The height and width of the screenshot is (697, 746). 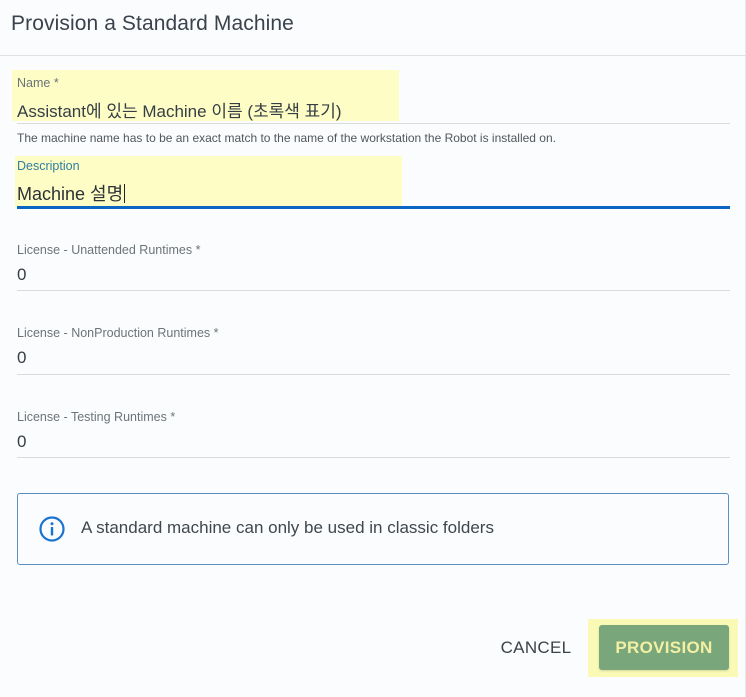 I want to click on unattended-runtimes-input: 0, so click(x=21, y=275).